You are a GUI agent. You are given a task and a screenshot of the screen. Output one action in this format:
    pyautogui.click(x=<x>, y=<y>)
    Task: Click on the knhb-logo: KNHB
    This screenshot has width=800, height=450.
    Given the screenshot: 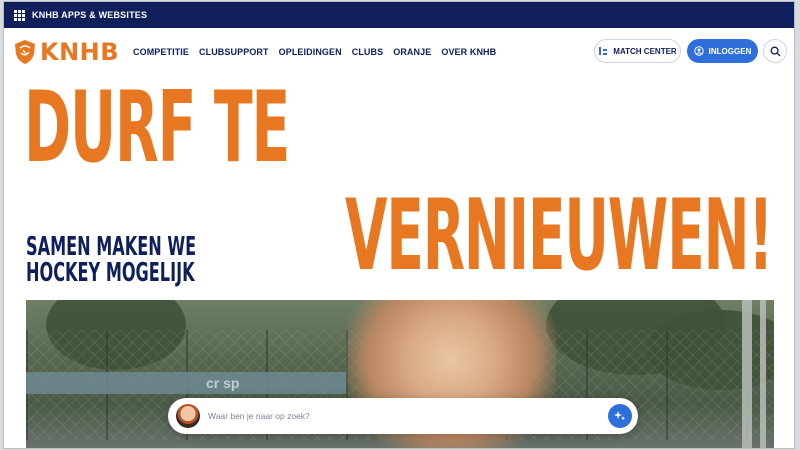 What is the action you would take?
    pyautogui.click(x=66, y=52)
    